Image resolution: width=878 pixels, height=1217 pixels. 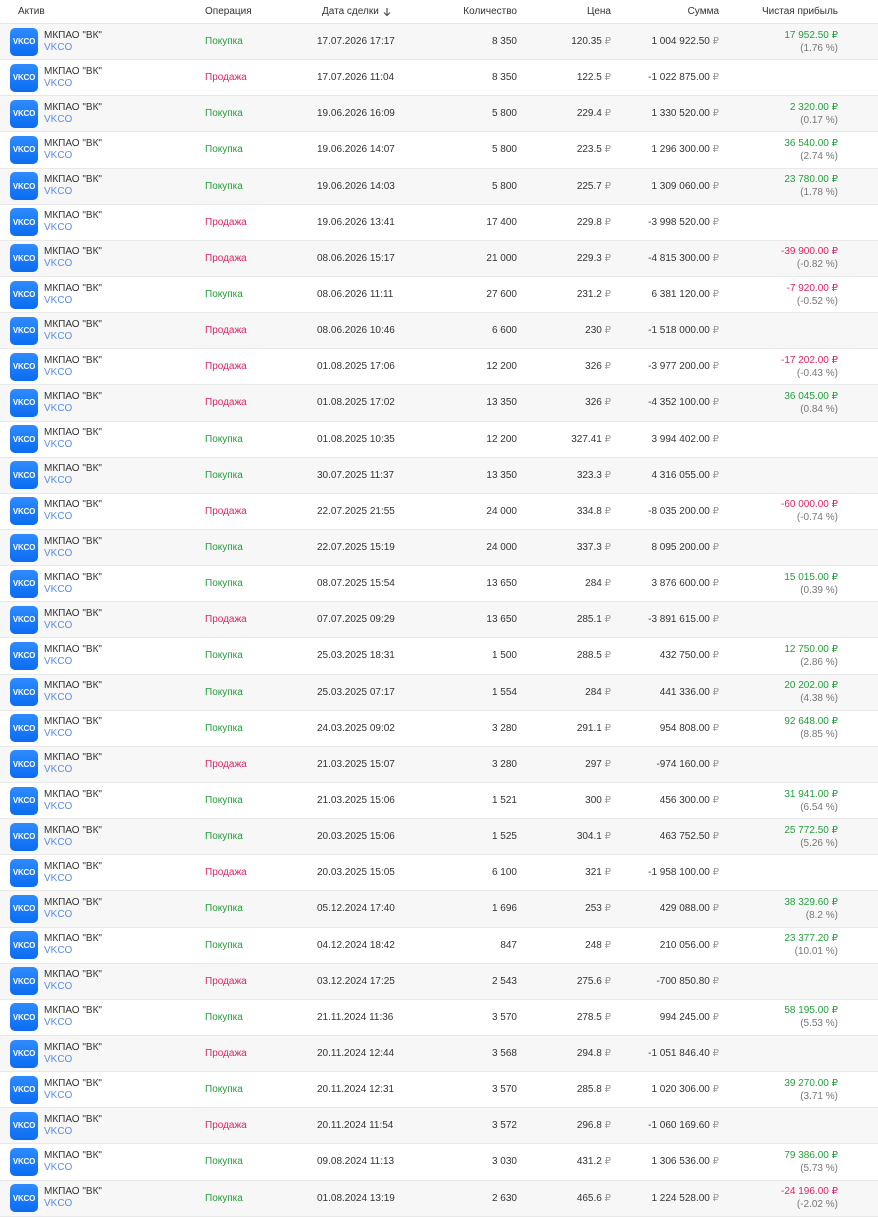 What do you see at coordinates (788, 11) in the screenshot?
I see `header-pnl: Чистая прибыль` at bounding box center [788, 11].